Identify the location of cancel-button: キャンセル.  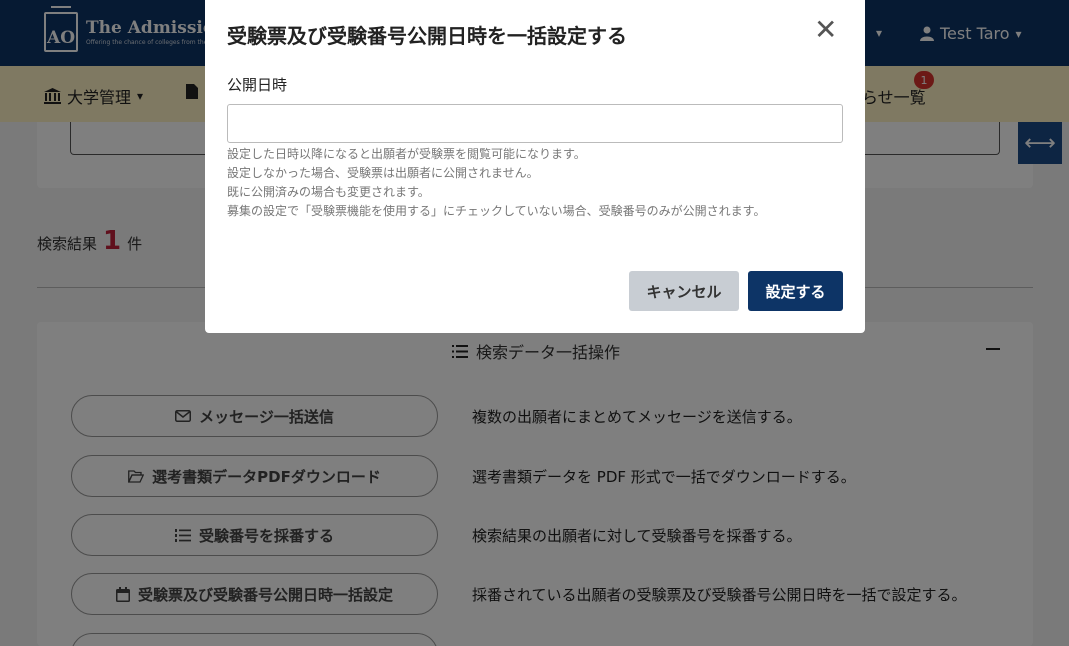
(684, 291).